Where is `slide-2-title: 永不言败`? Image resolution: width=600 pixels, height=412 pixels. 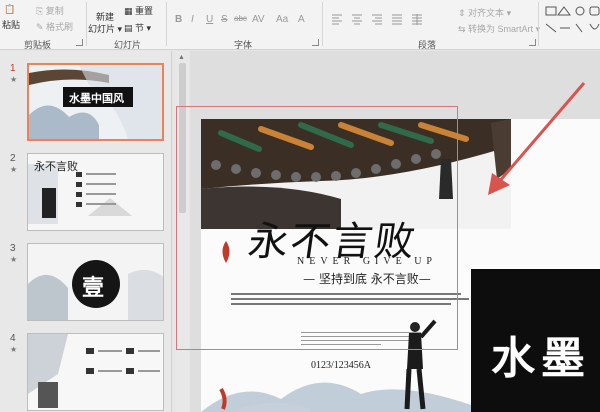 slide-2-title: 永不言败 is located at coordinates (56, 166).